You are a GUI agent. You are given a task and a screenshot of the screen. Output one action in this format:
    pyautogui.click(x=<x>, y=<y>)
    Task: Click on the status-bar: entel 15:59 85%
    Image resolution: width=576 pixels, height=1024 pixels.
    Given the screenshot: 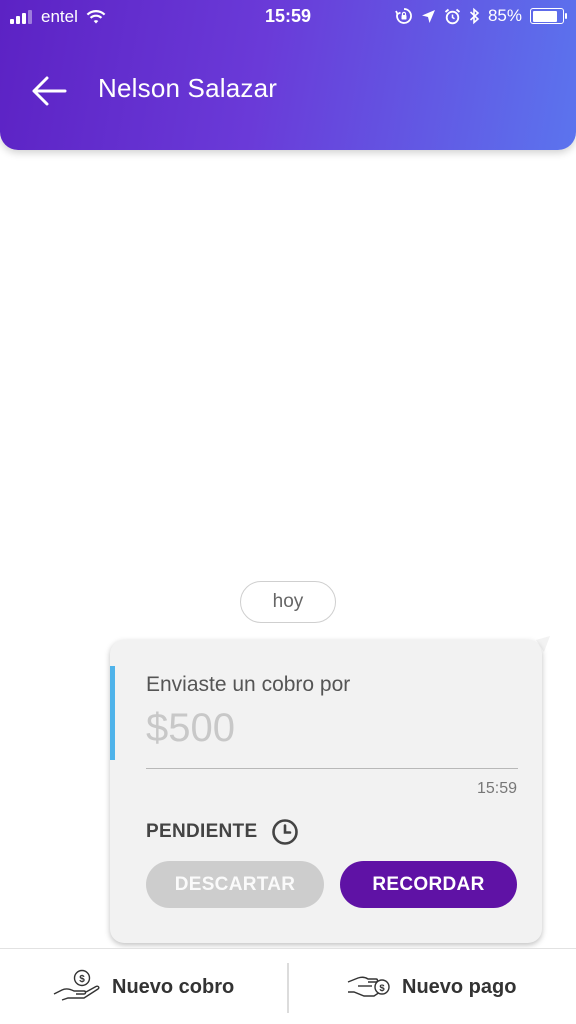 What is the action you would take?
    pyautogui.click(x=288, y=17)
    